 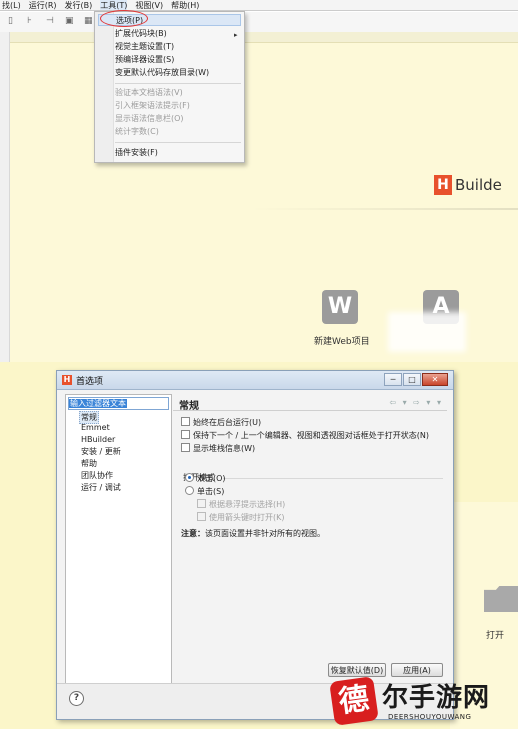 What do you see at coordinates (310, 410) in the screenshot?
I see `panel-divider` at bounding box center [310, 410].